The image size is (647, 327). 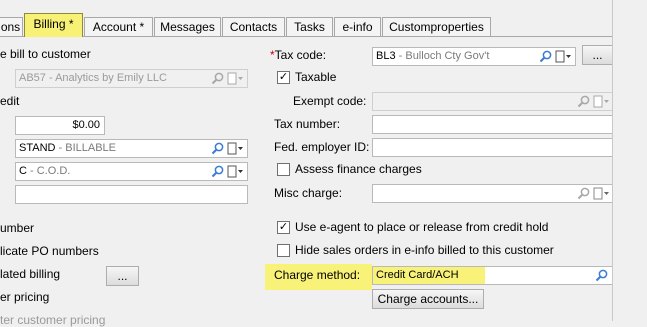 I want to click on tab-label: Billing *, so click(x=53, y=24).